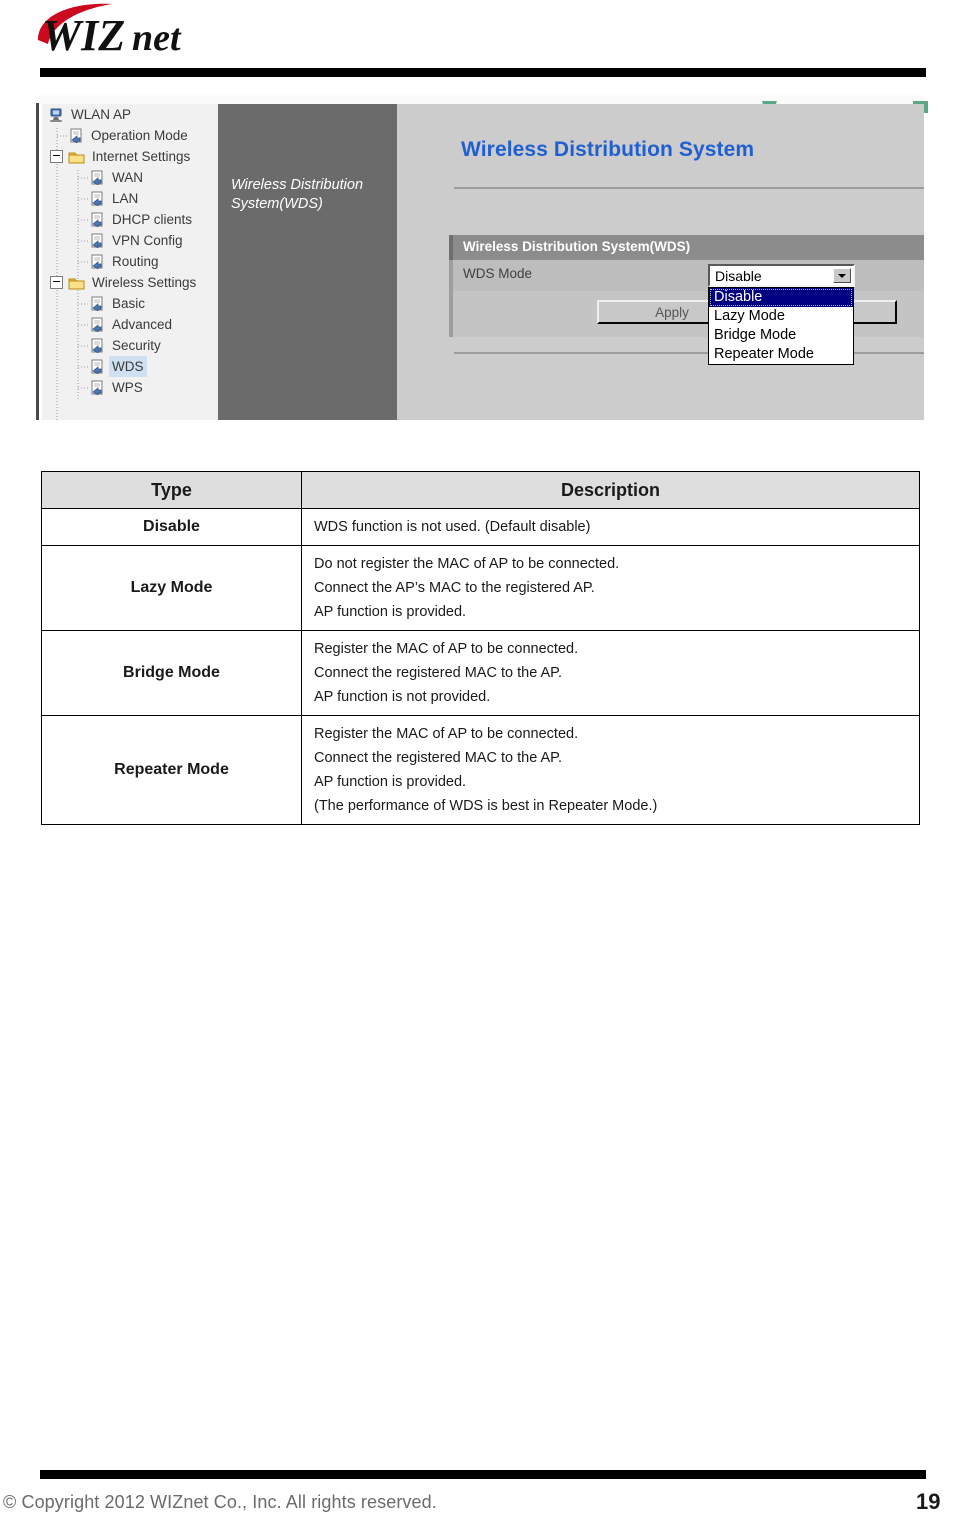 This screenshot has height=1524, width=973. I want to click on tree-item-label: Wireless Settings, so click(144, 282).